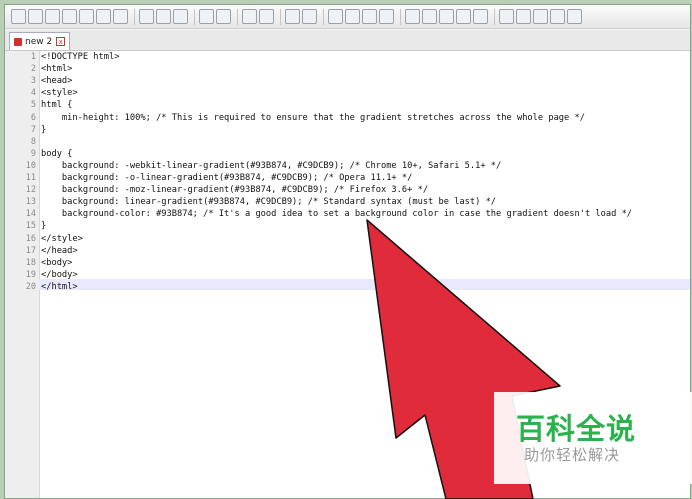  I want to click on watermark-badge: 百科全说 助你轻松解决, so click(593, 438).